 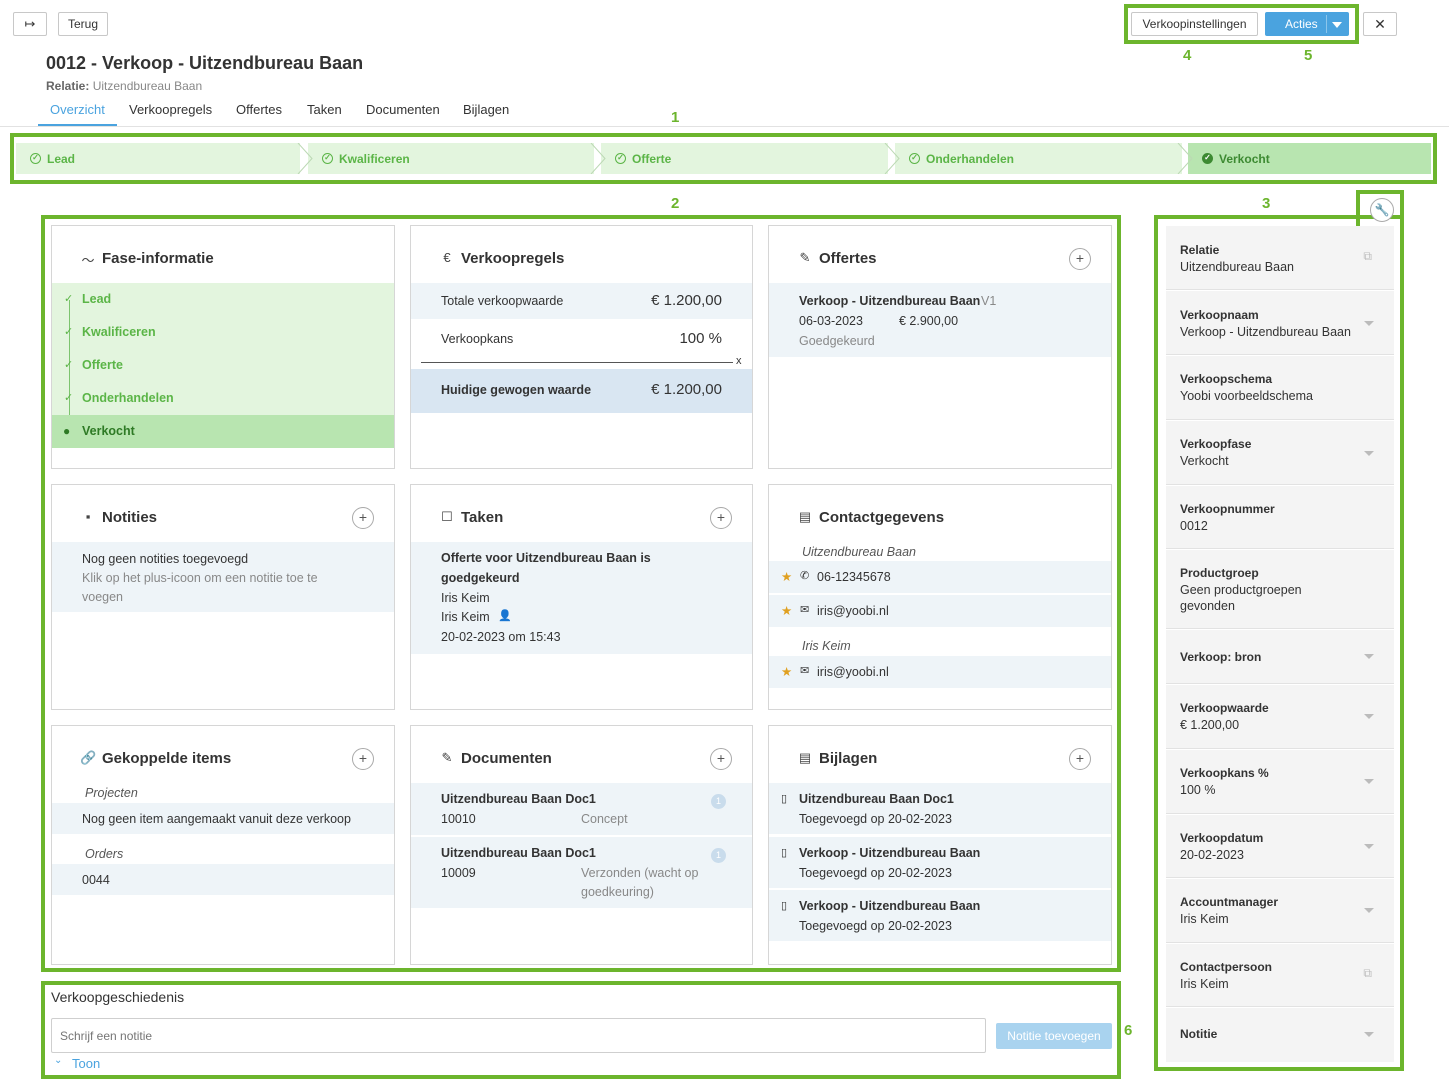 What do you see at coordinates (546, 558) in the screenshot?
I see `task-name-line: Offerte voor Uitzendbureau Baan is` at bounding box center [546, 558].